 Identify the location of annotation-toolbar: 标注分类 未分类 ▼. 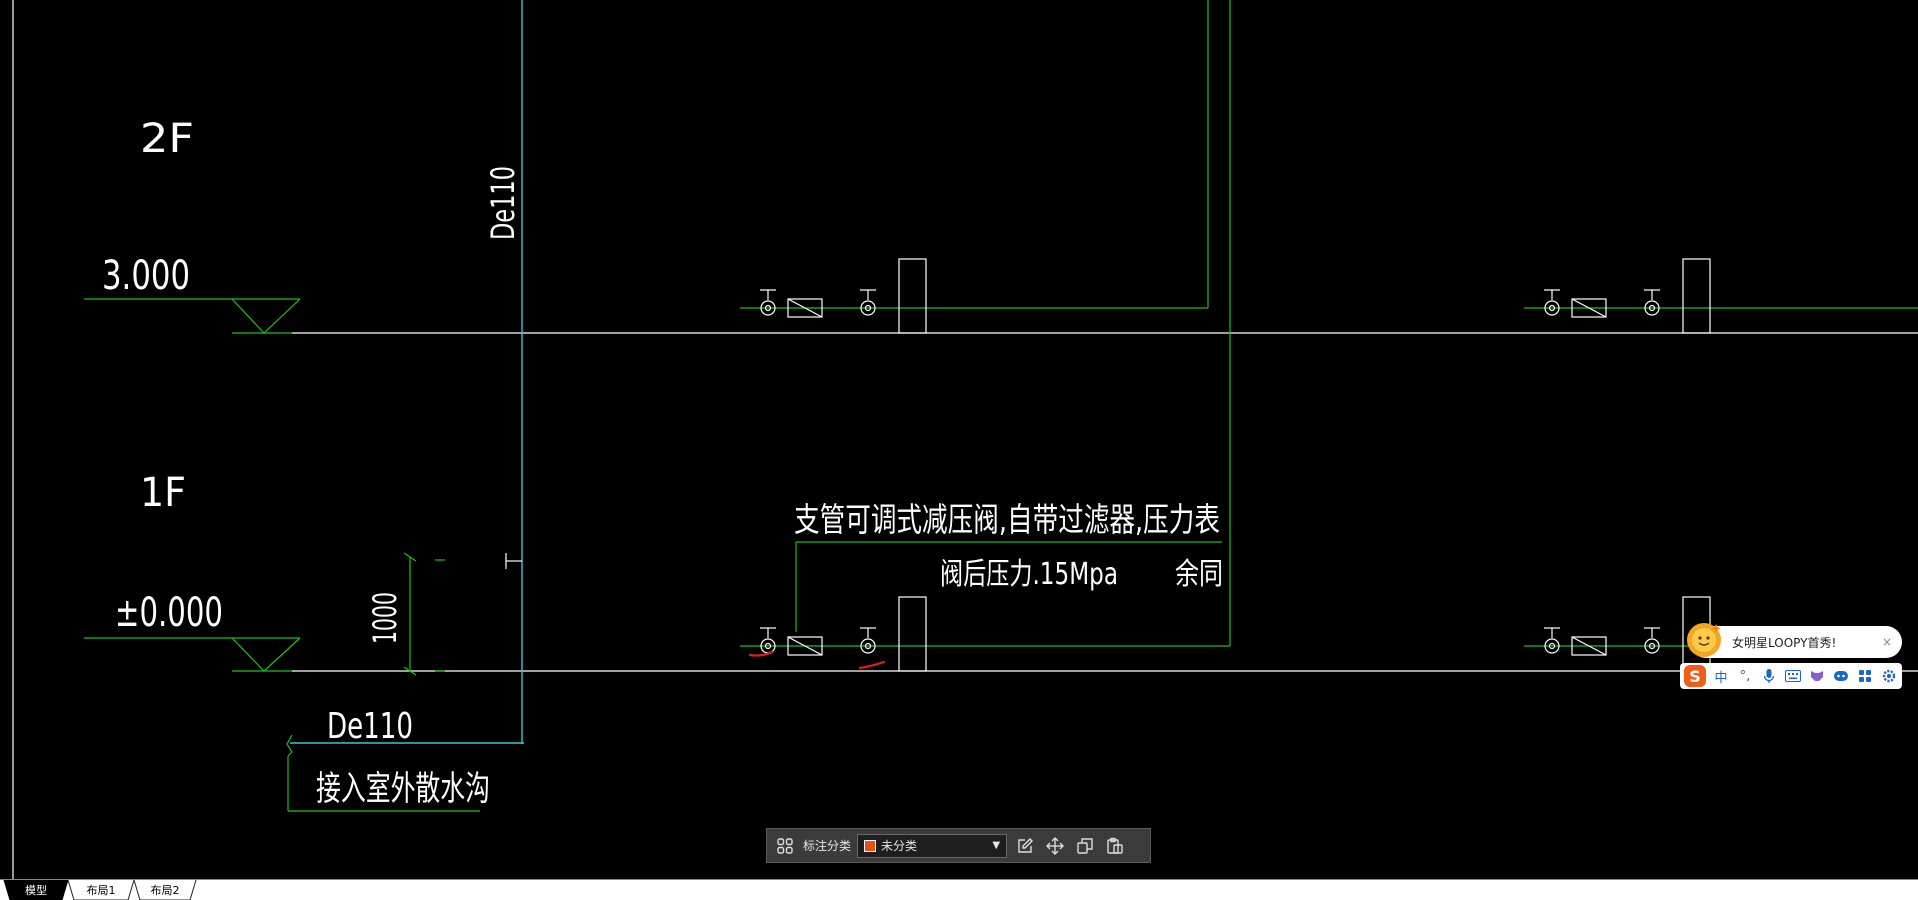
(958, 845).